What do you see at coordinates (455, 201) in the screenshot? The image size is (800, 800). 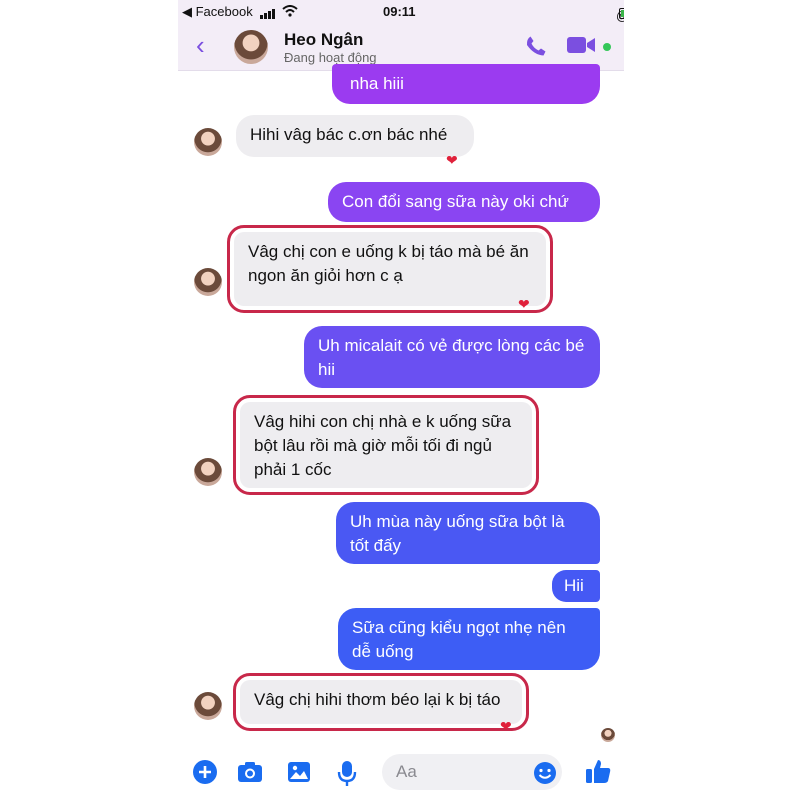 I see `message-text: Con đổi sang sữa này oki chứ` at bounding box center [455, 201].